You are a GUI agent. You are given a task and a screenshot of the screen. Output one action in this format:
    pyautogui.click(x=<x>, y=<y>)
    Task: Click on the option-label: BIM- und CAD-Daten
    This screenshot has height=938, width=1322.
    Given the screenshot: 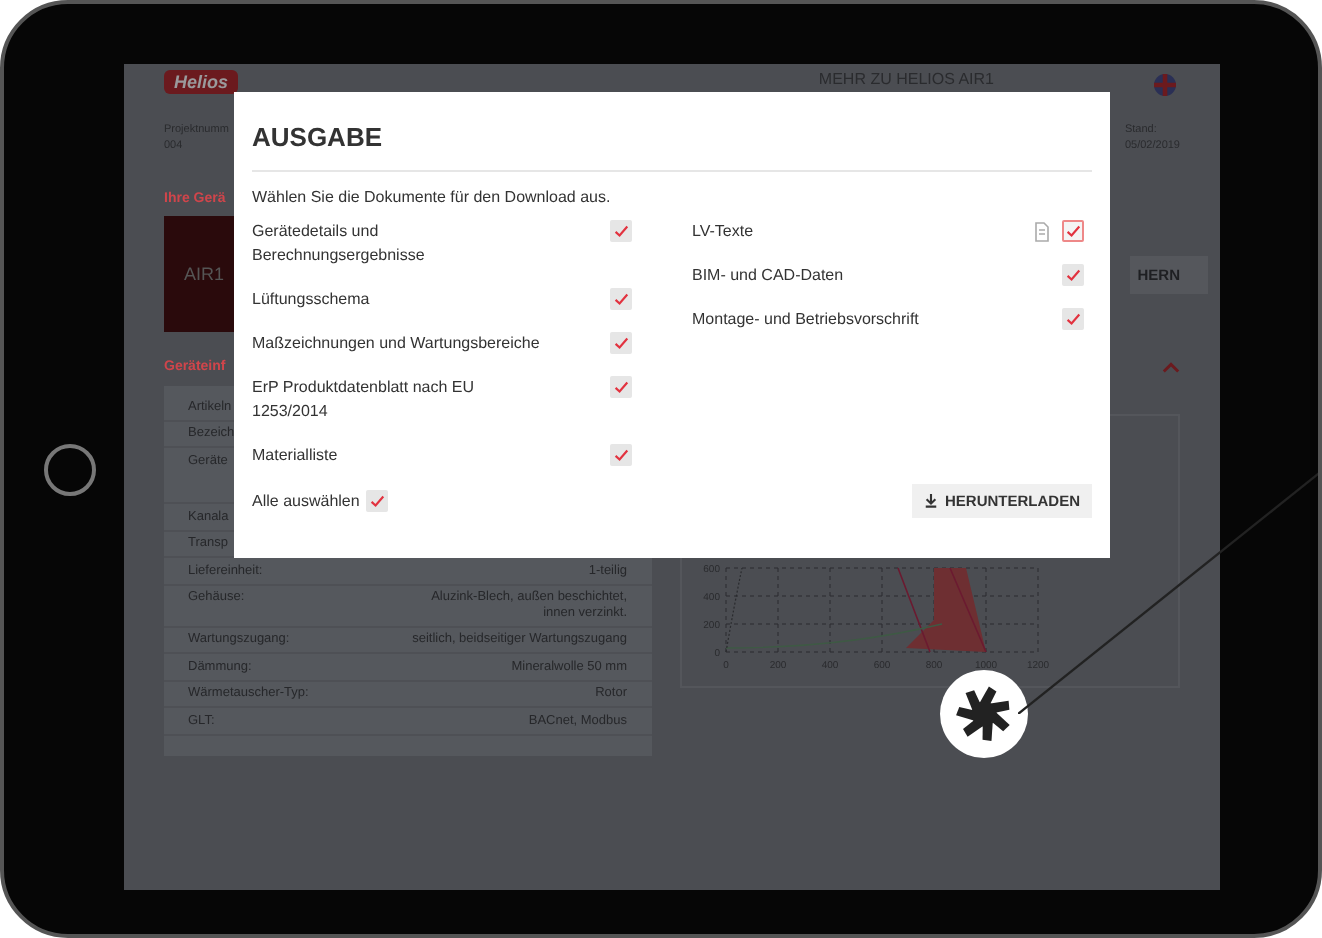 What is the action you would take?
    pyautogui.click(x=769, y=276)
    